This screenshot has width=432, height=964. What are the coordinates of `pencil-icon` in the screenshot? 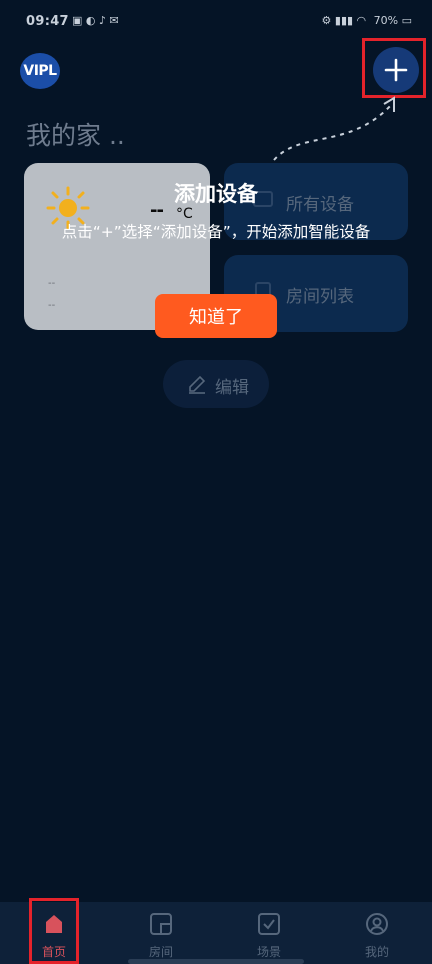 It's located at (197, 384).